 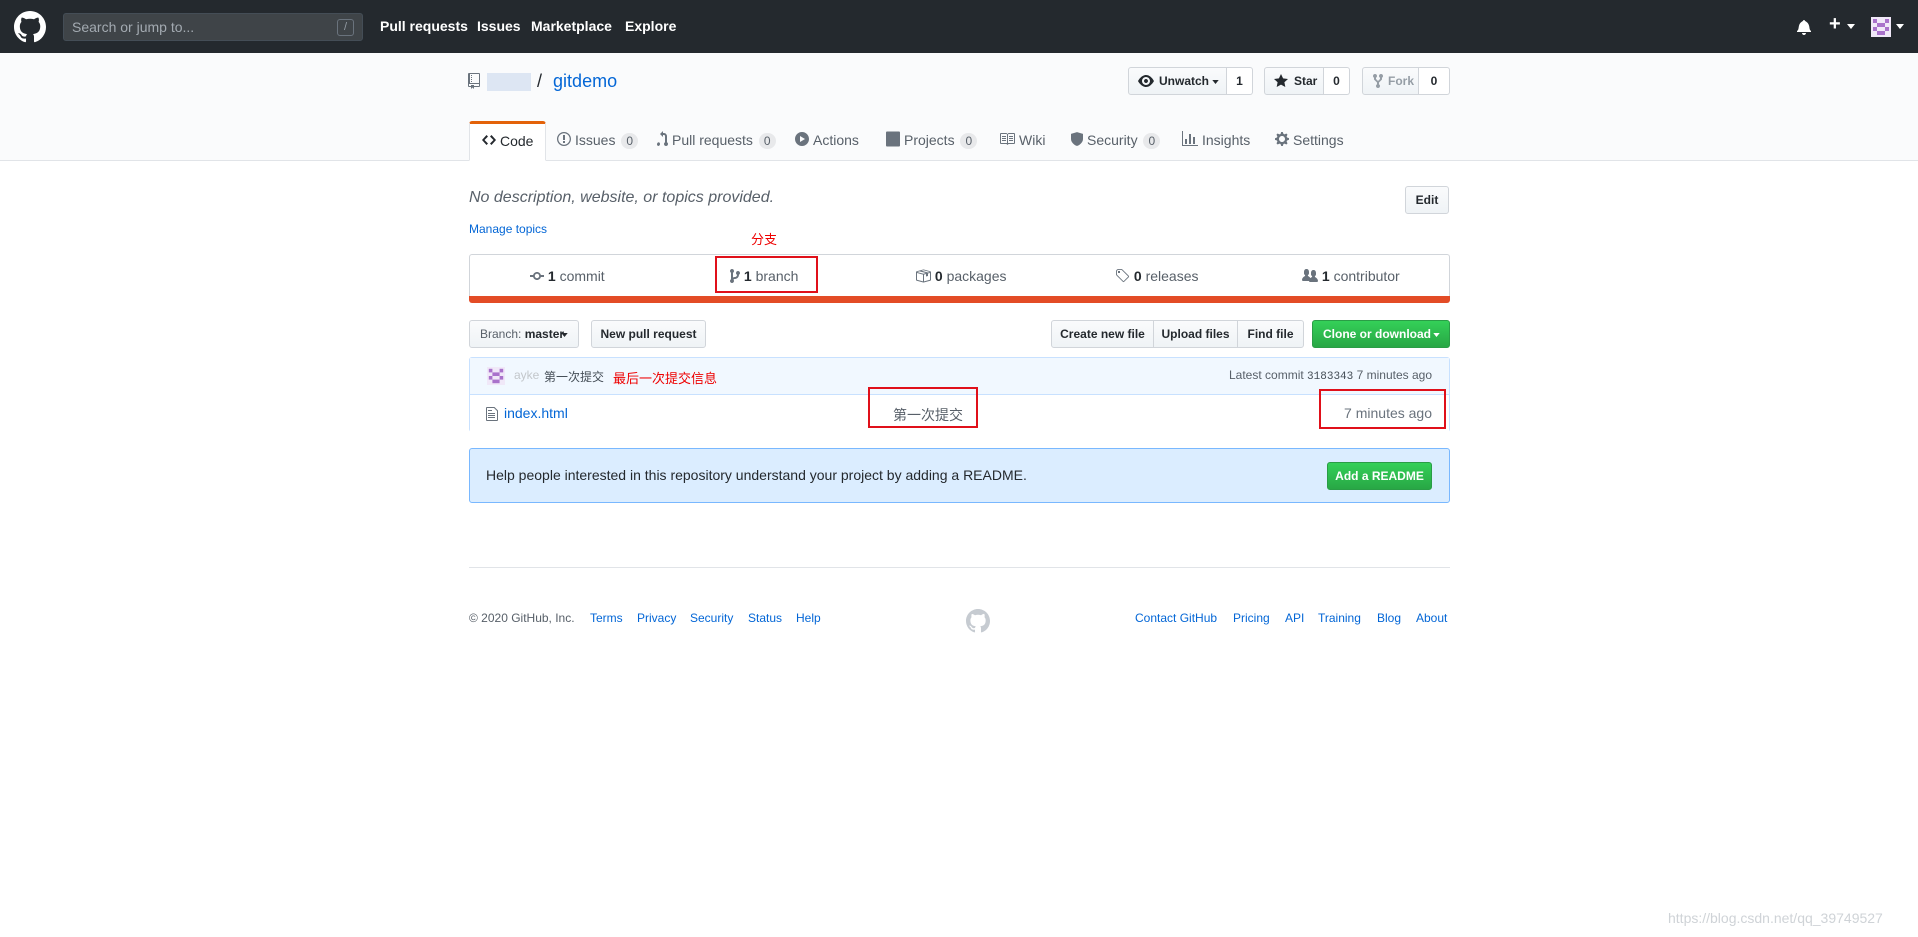 I want to click on tab-issues-label: Issues, so click(x=595, y=140).